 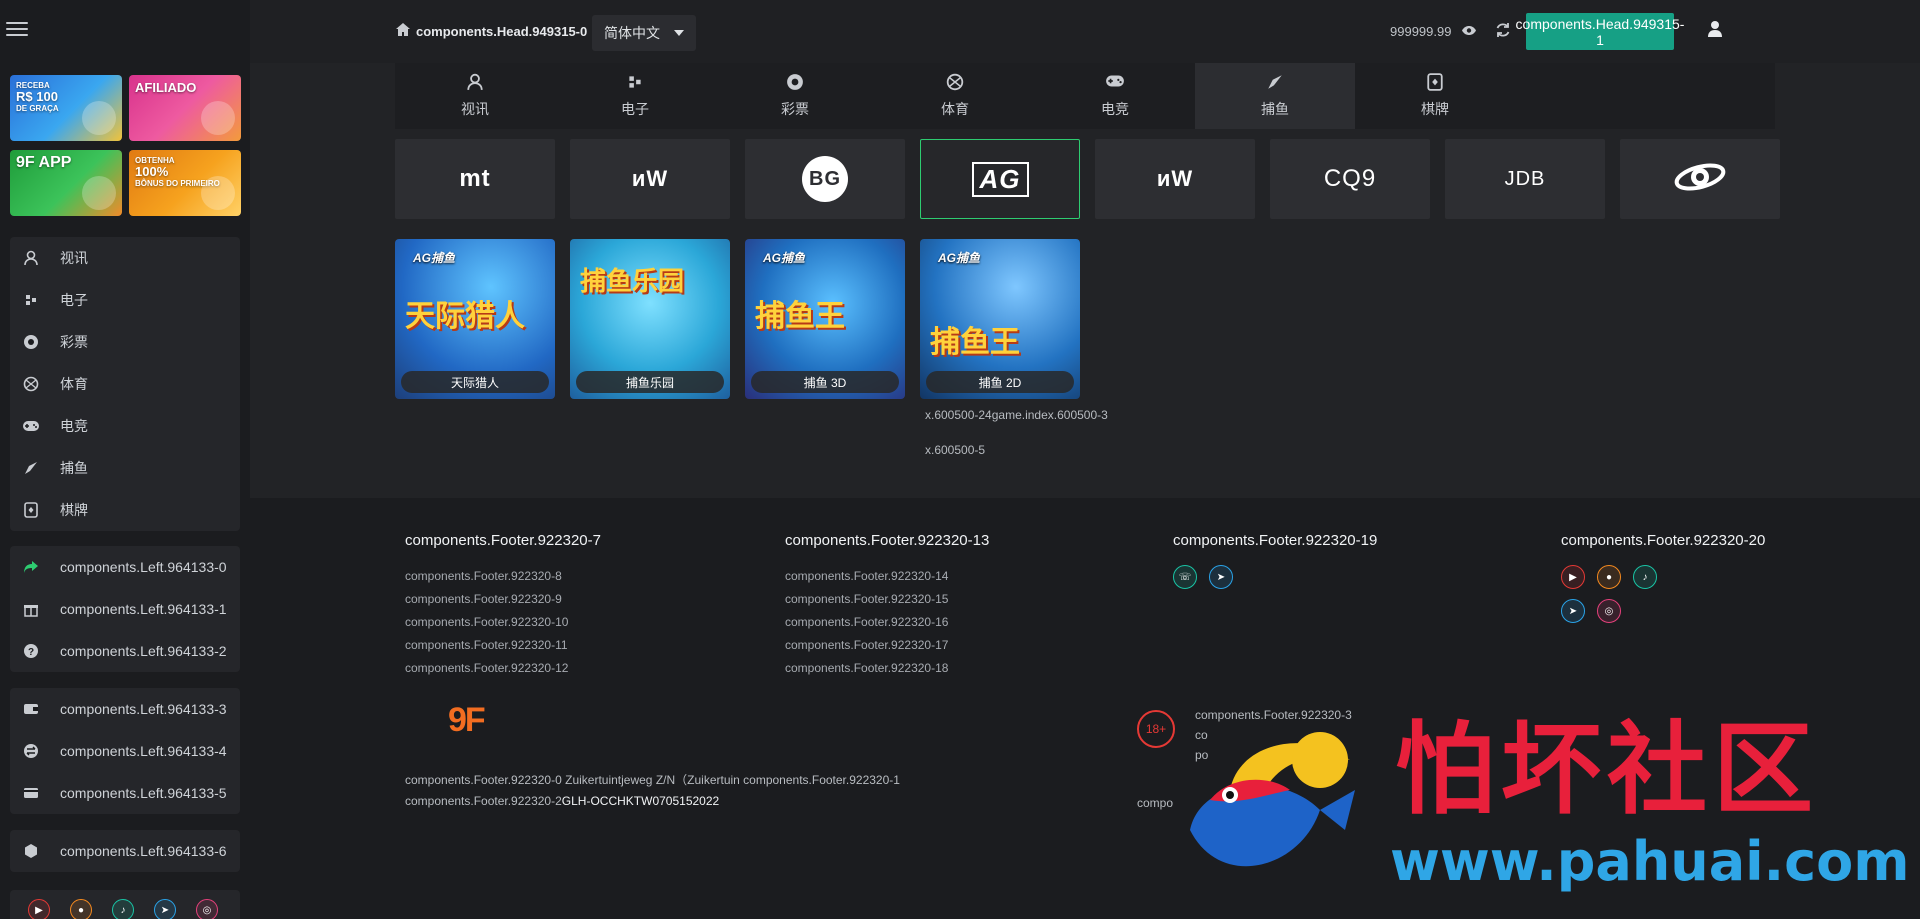 I want to click on sidebar-item-label: 捕鱼, so click(x=74, y=468).